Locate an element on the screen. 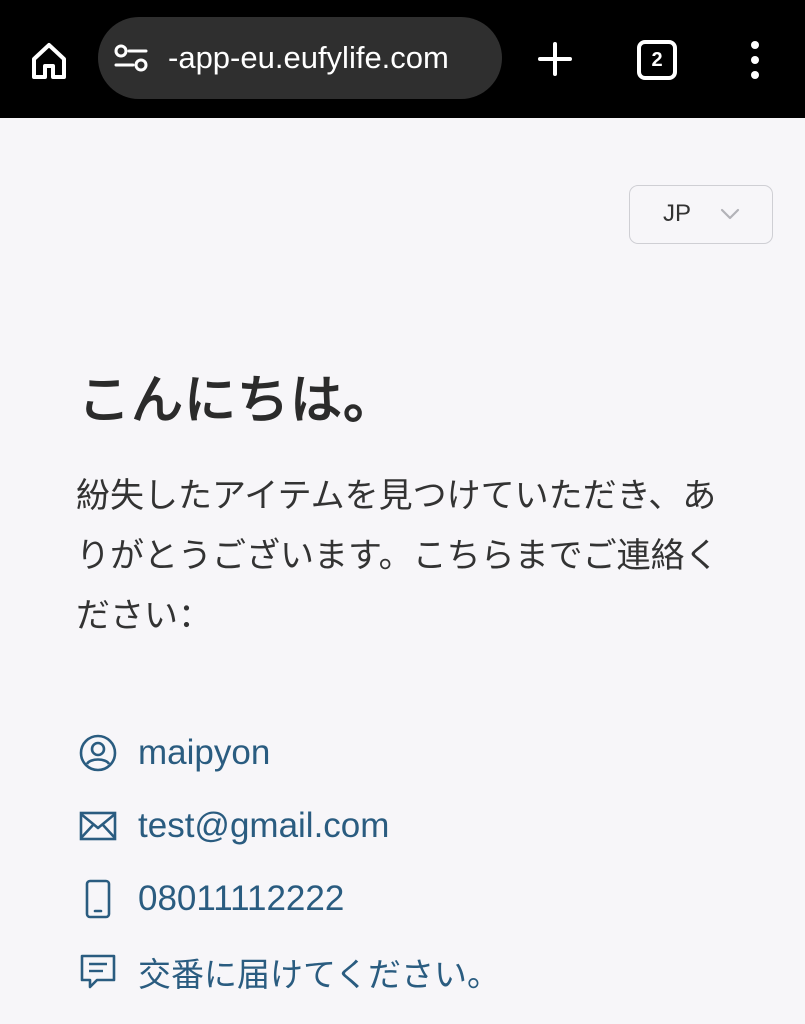 The width and height of the screenshot is (805, 1024). browser-toolbar: -app-eu.eufylife.com 2 is located at coordinates (402, 59).